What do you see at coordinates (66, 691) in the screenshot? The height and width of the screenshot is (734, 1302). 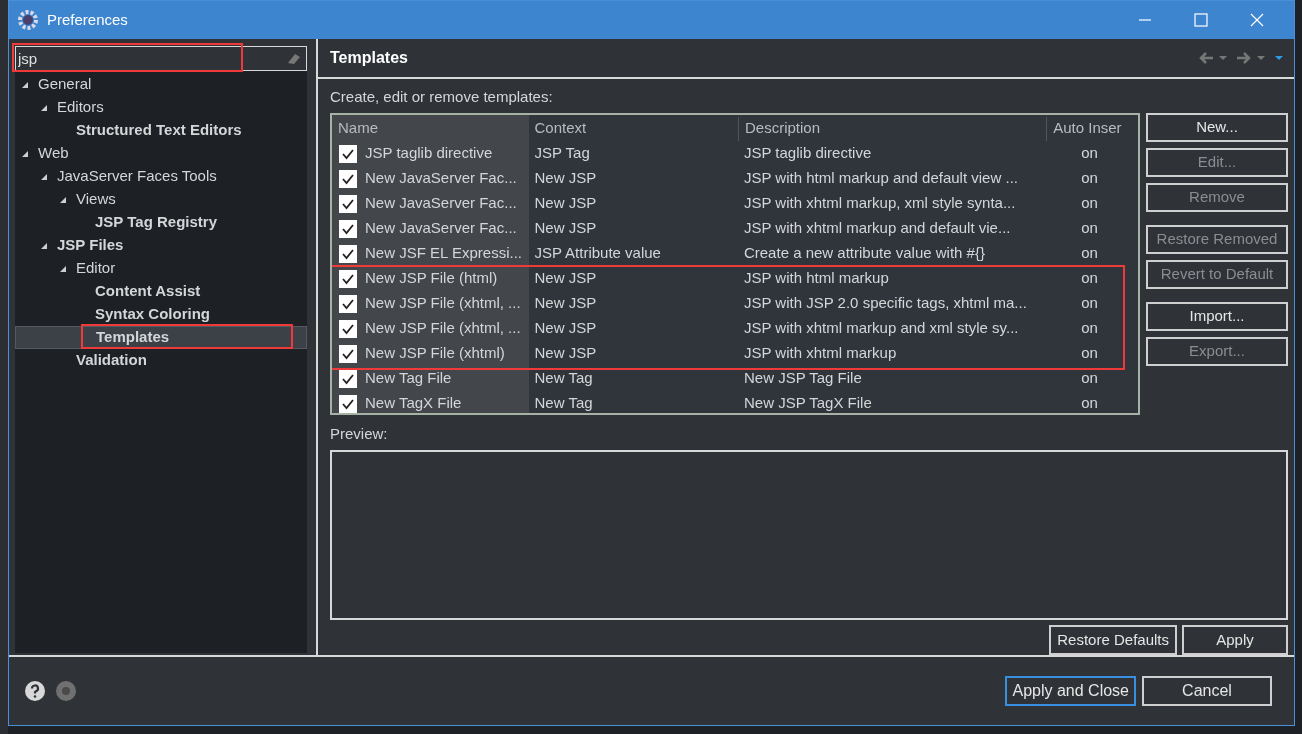 I see `record-icon` at bounding box center [66, 691].